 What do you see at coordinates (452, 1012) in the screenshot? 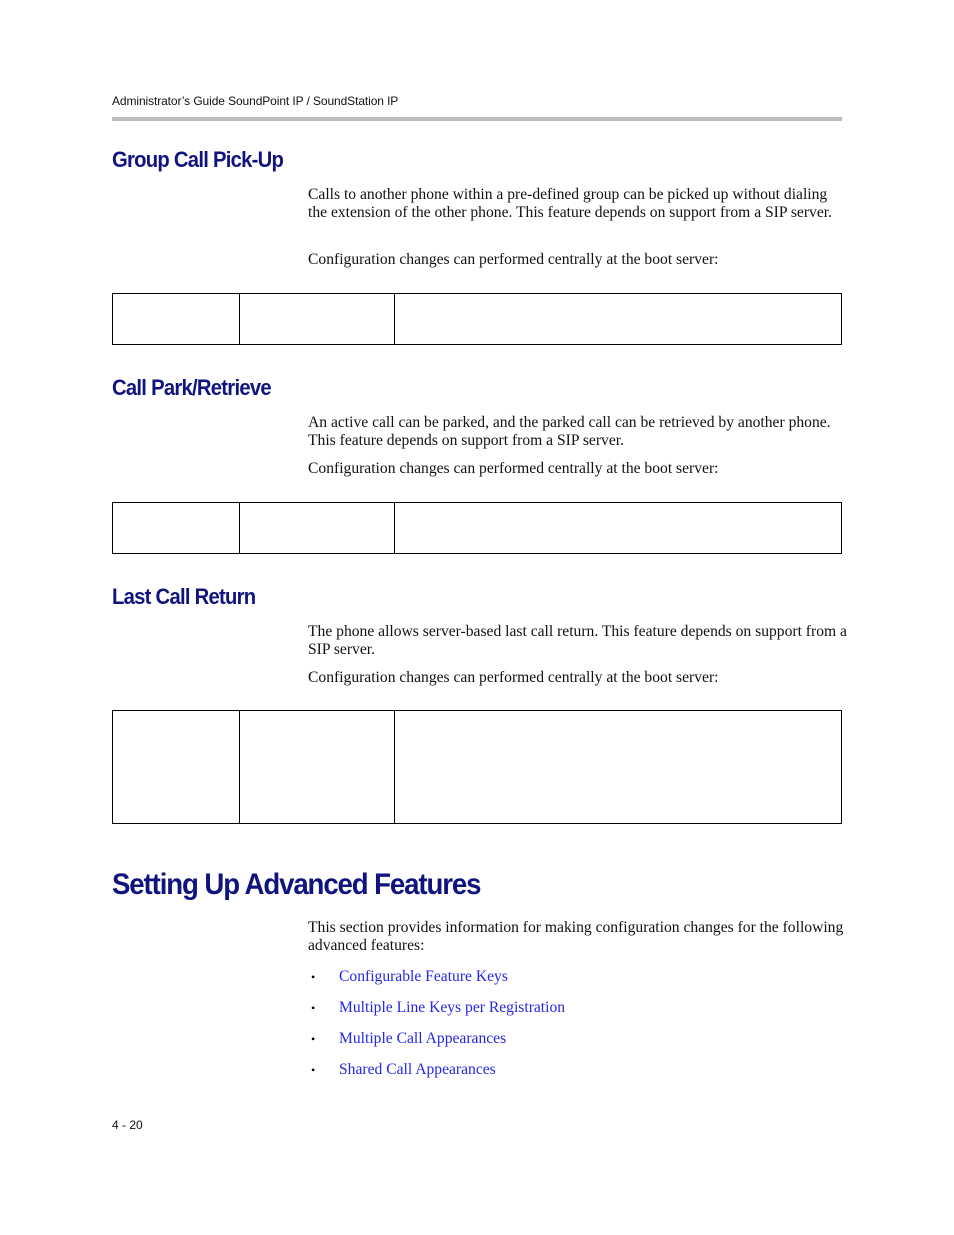
I see `link-multiple-line-keys: Multiple Line Keys per Registration` at bounding box center [452, 1012].